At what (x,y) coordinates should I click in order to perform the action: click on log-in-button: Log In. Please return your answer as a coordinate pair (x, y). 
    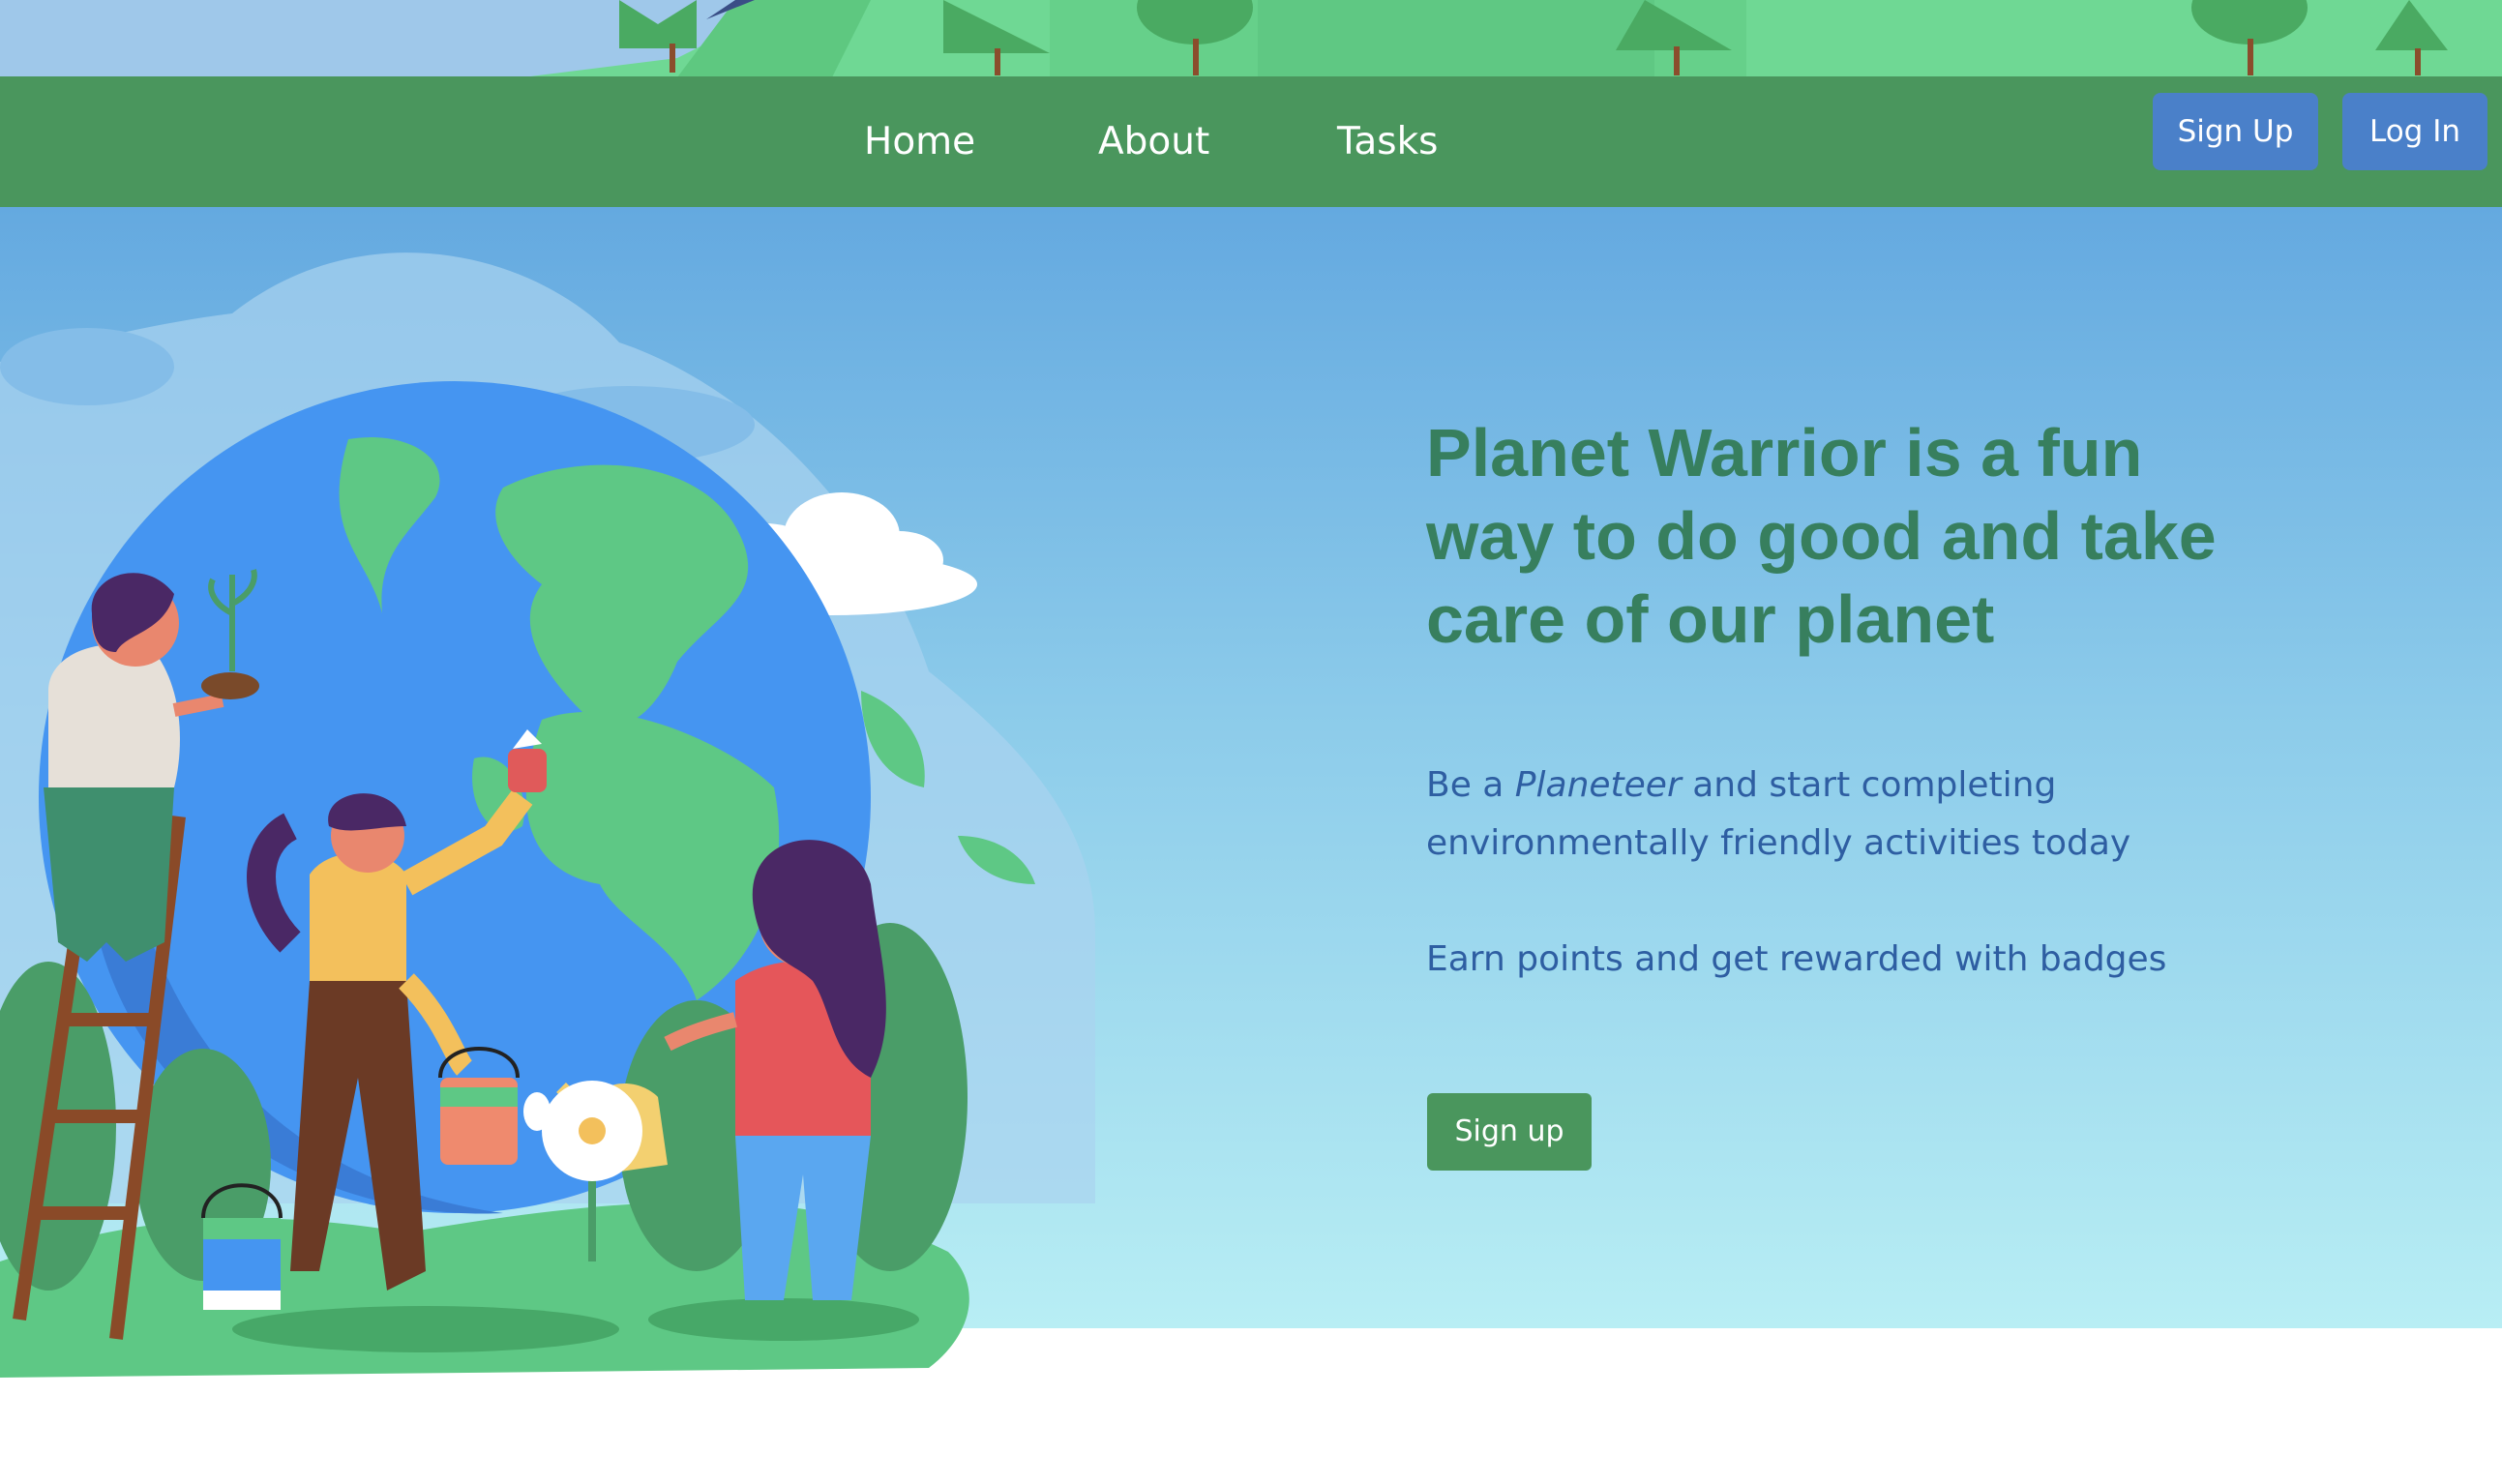
    Looking at the image, I should click on (2415, 131).